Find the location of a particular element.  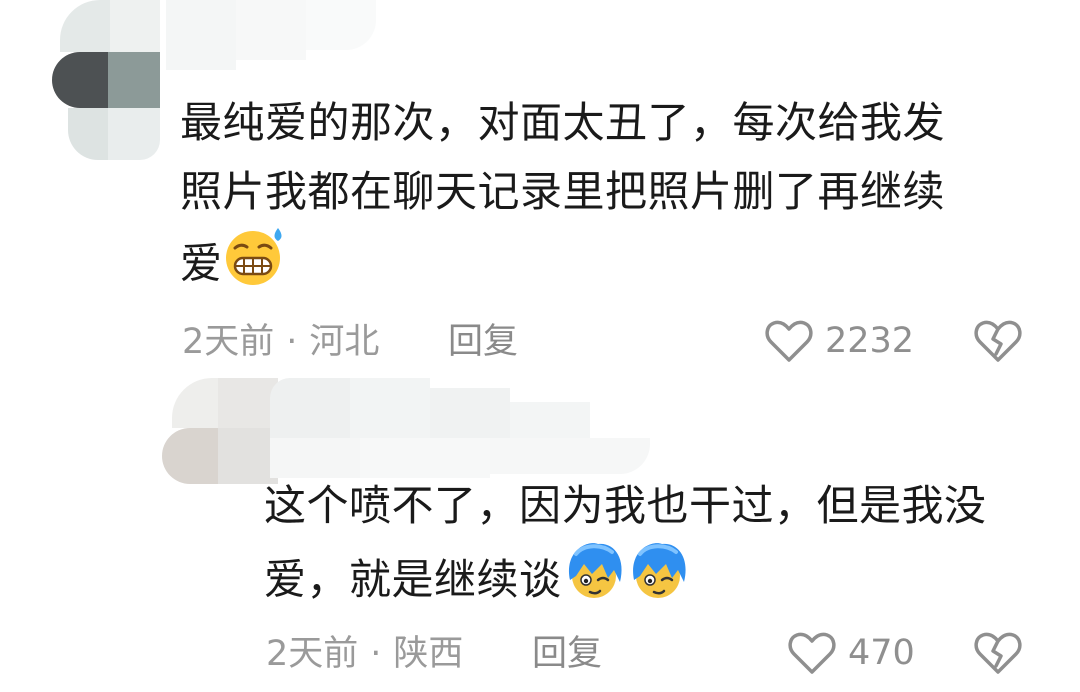

comment-line: 最纯爱的那次，对面太丑了，每次给我发 is located at coordinates (563, 122).